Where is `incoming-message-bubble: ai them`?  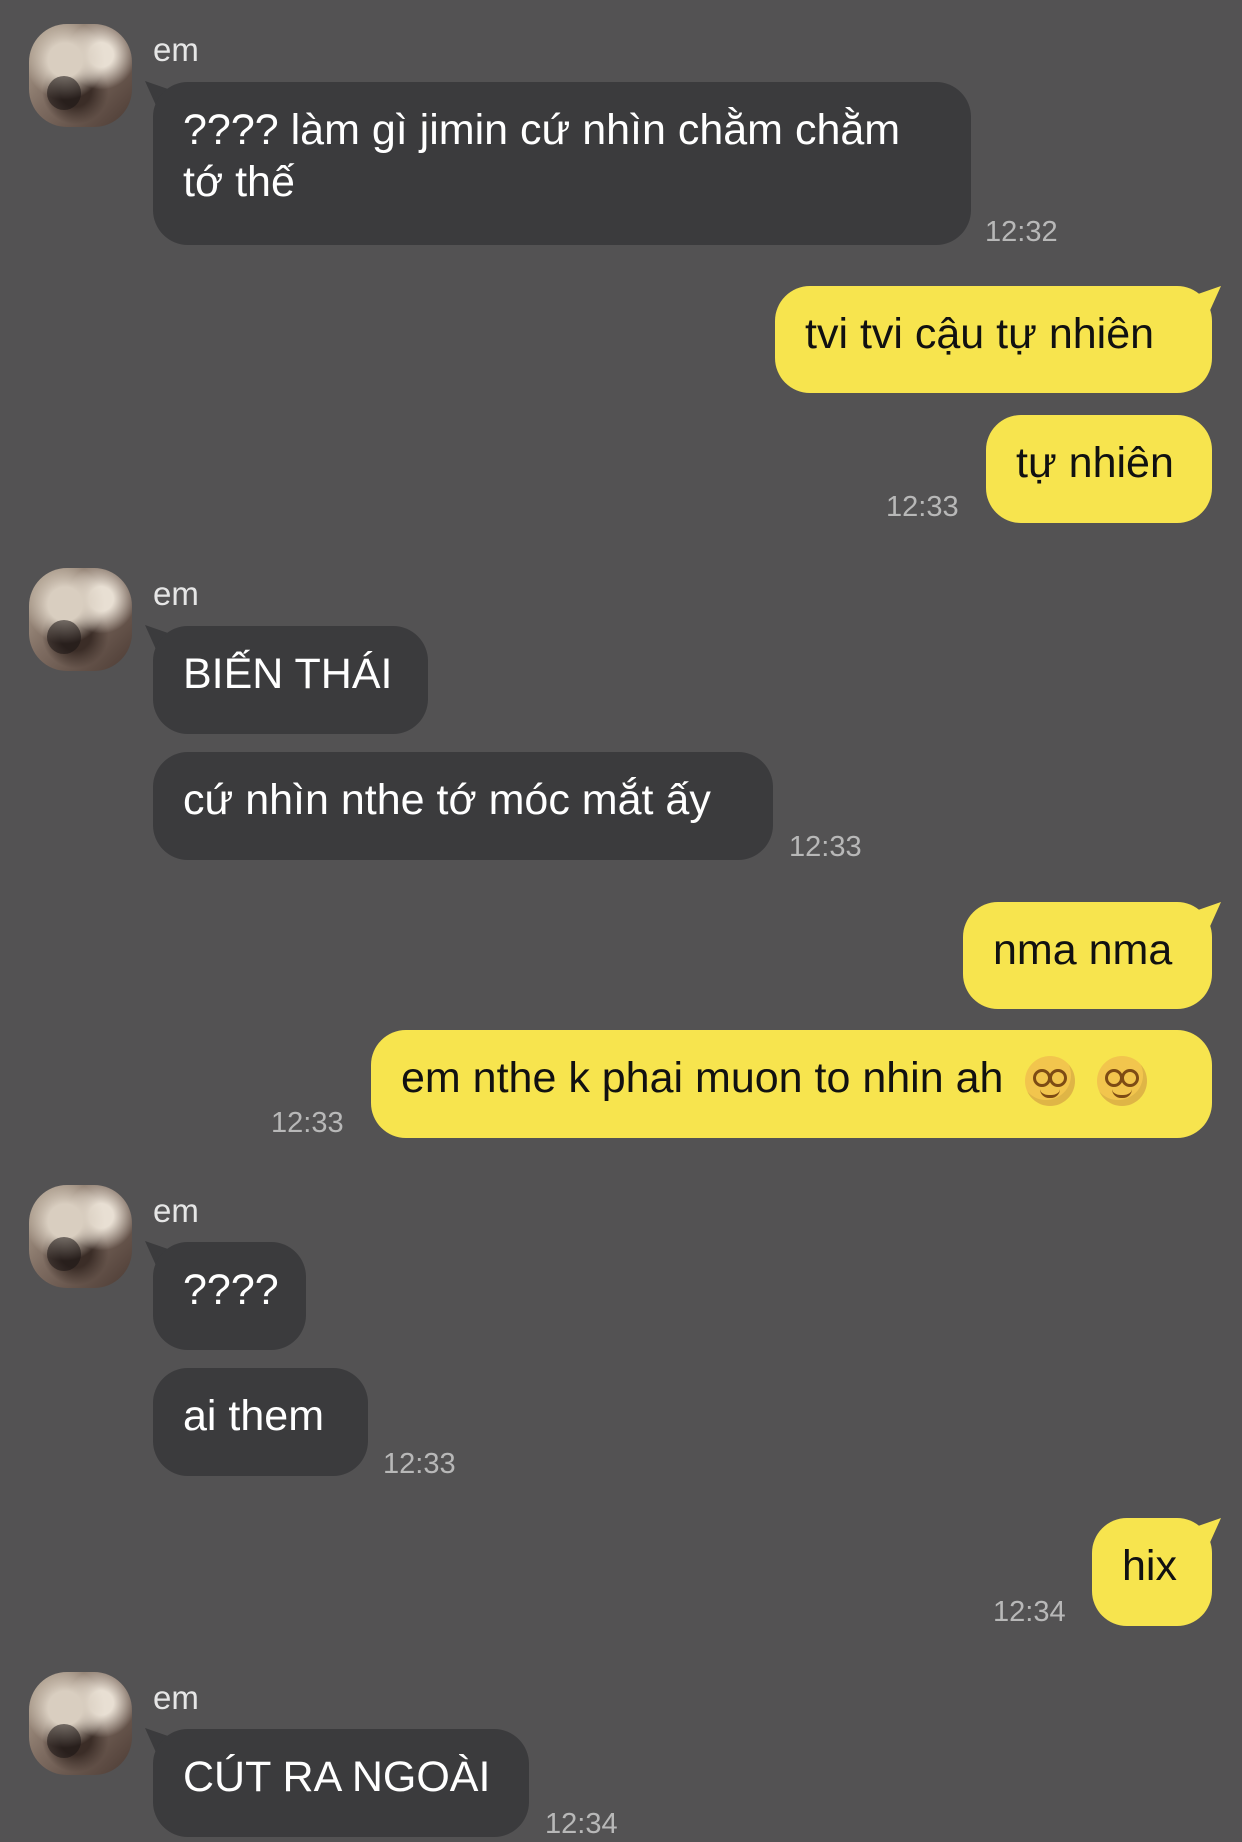
incoming-message-bubble: ai them is located at coordinates (260, 1422).